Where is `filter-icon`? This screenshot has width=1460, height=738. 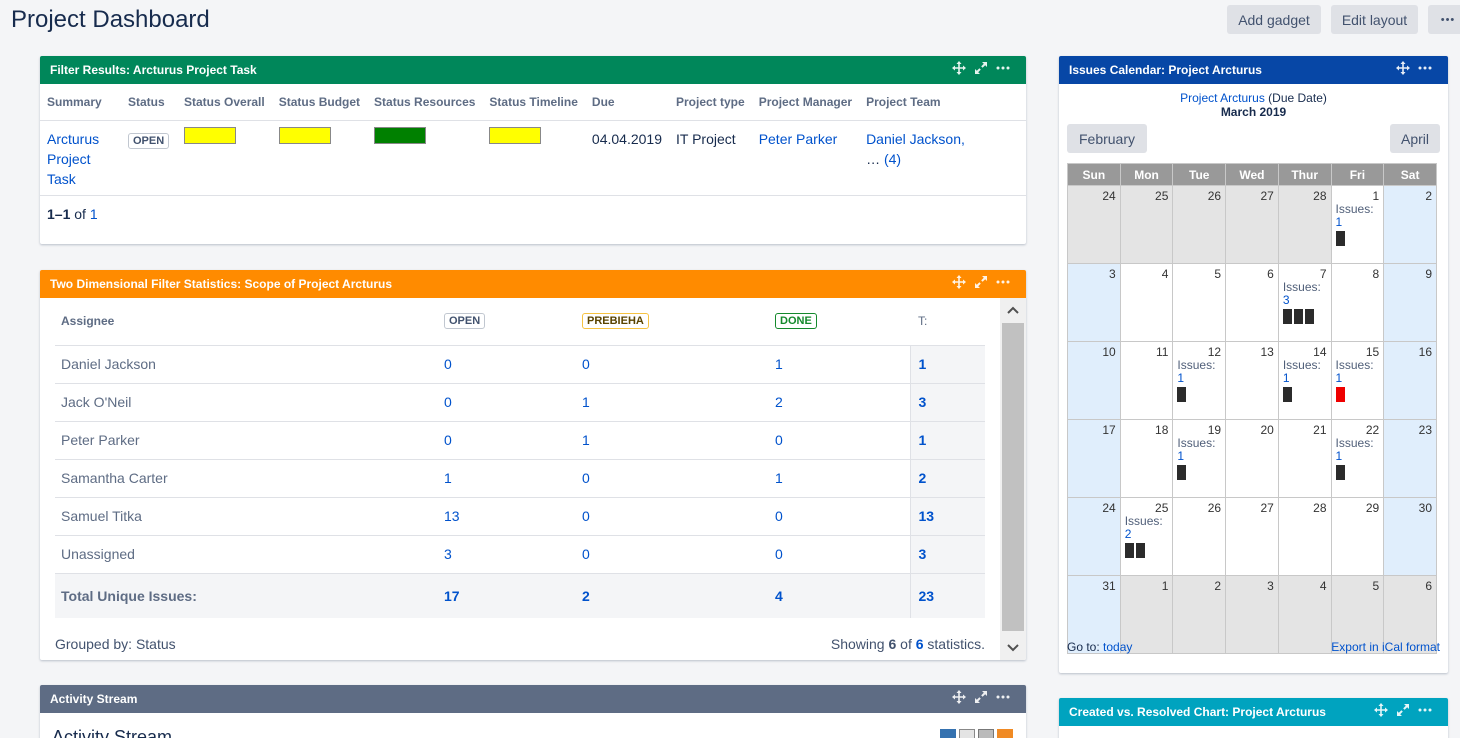 filter-icon is located at coordinates (986, 733).